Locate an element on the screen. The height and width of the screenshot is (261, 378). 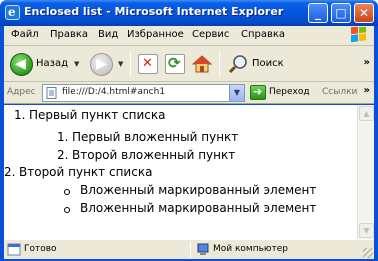
ie-icon: e is located at coordinates (12, 12).